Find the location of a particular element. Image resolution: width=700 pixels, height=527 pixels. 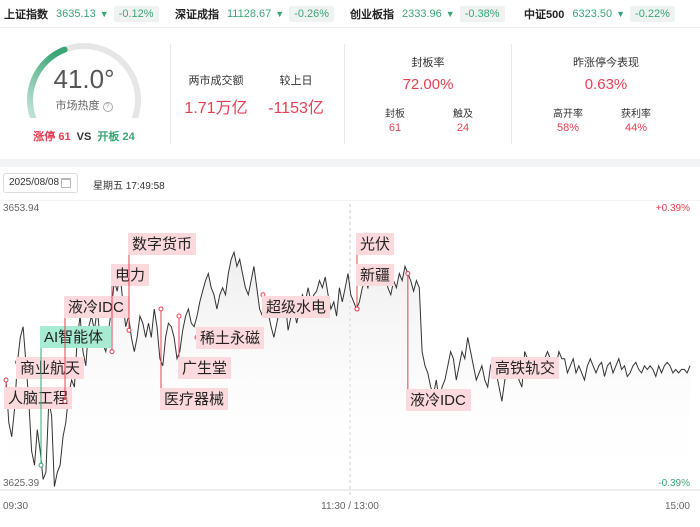

vs-label: VS is located at coordinates (84, 137).